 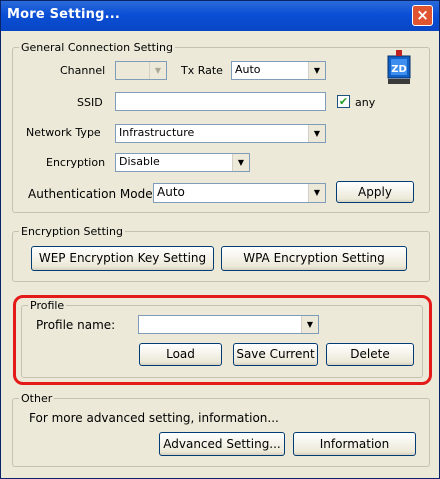 I want to click on title-bar: More Setting... ×, so click(x=220, y=16).